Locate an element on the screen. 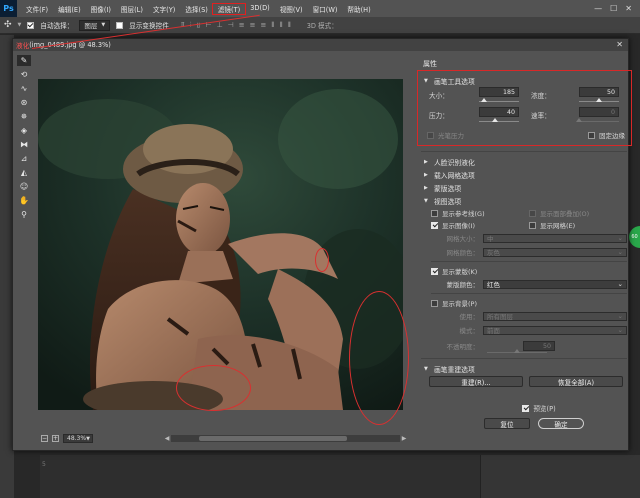 This screenshot has width=640, height=498. pin-edges-checkbox is located at coordinates (591, 135).